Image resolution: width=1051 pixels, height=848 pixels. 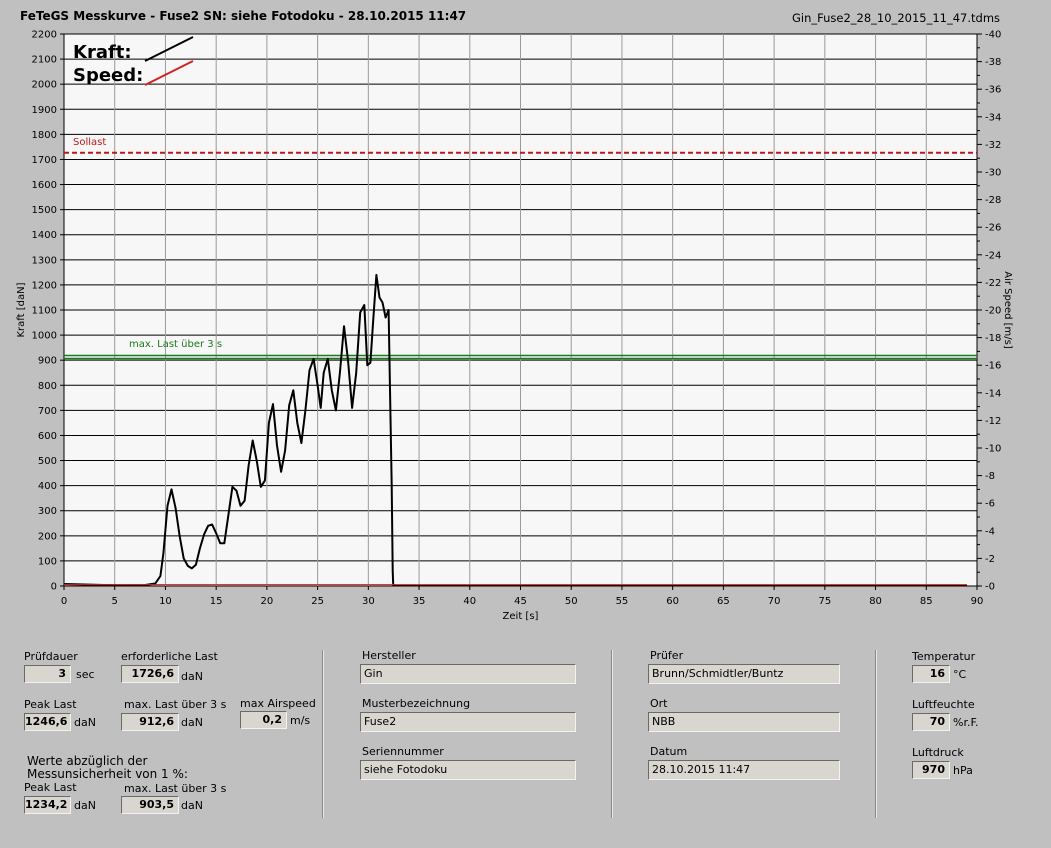 What do you see at coordinates (51, 656) in the screenshot?
I see `pruefdauer-label: Prüfdauer` at bounding box center [51, 656].